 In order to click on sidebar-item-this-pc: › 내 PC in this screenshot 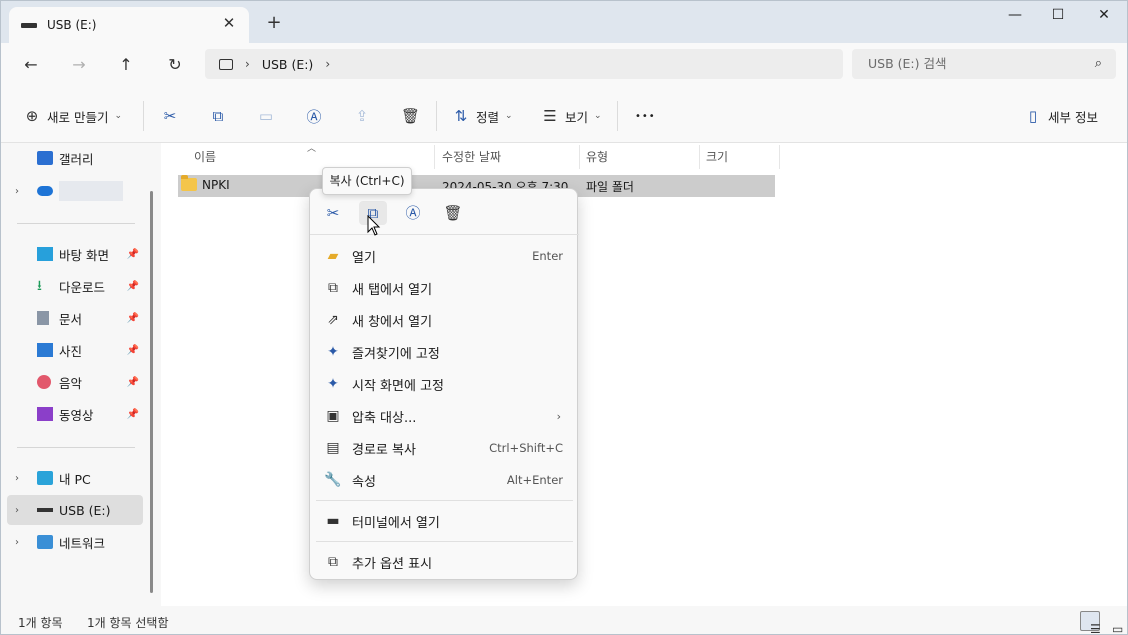, I will do `click(75, 478)`.